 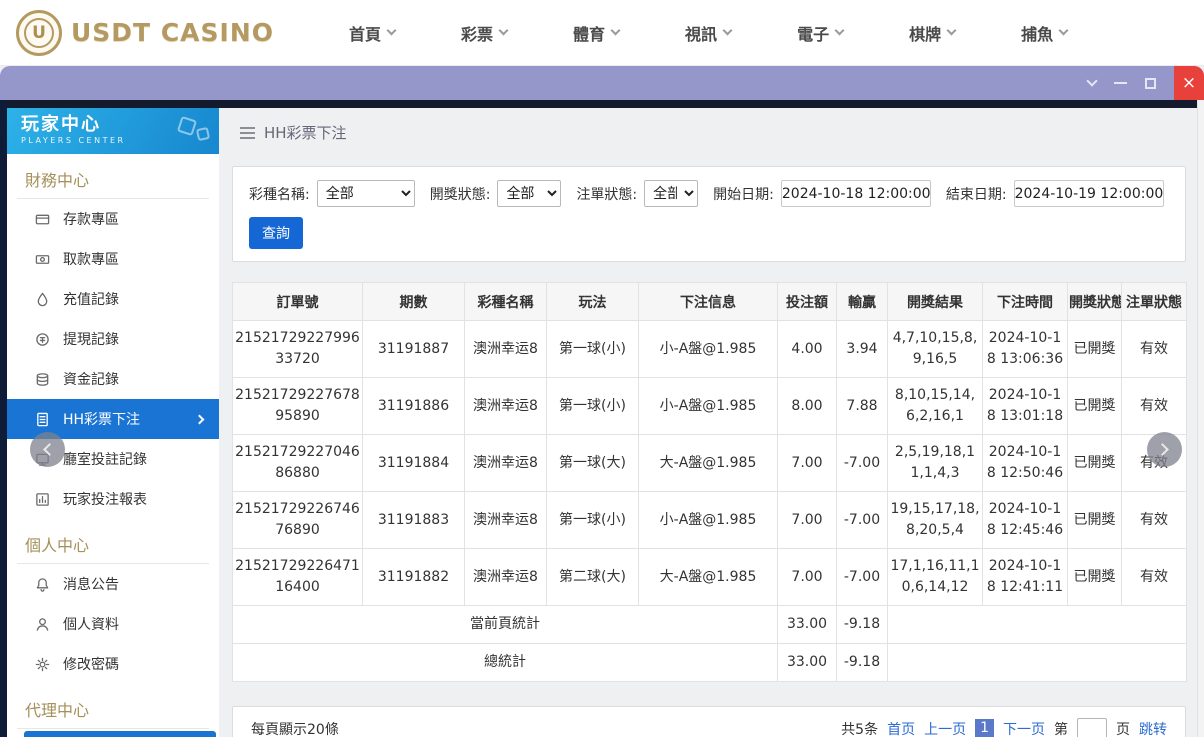 I want to click on carousel-right-arrow, so click(x=1164, y=449).